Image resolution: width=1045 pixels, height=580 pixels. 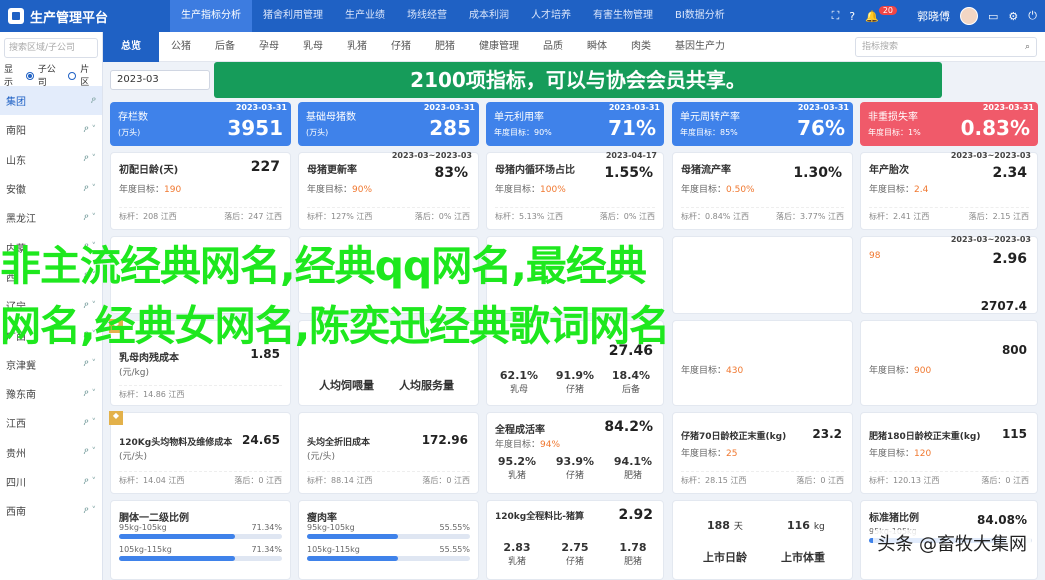 I want to click on tab: 肥猪, so click(x=445, y=47).